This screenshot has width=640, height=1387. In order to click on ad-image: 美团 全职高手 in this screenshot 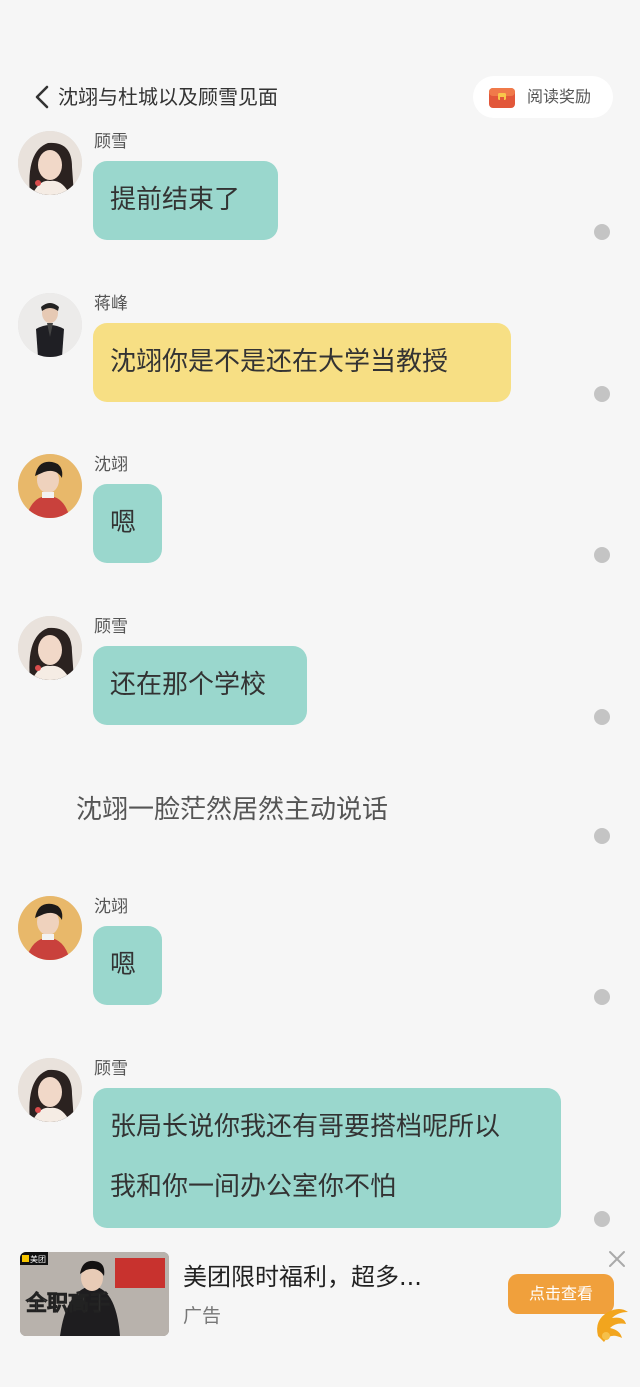, I will do `click(94, 1294)`.